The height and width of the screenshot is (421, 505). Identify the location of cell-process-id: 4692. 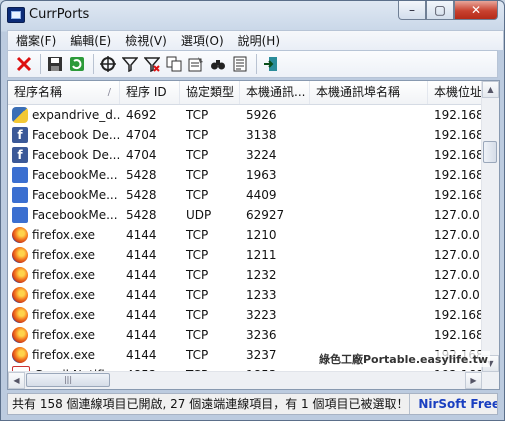
(141, 115).